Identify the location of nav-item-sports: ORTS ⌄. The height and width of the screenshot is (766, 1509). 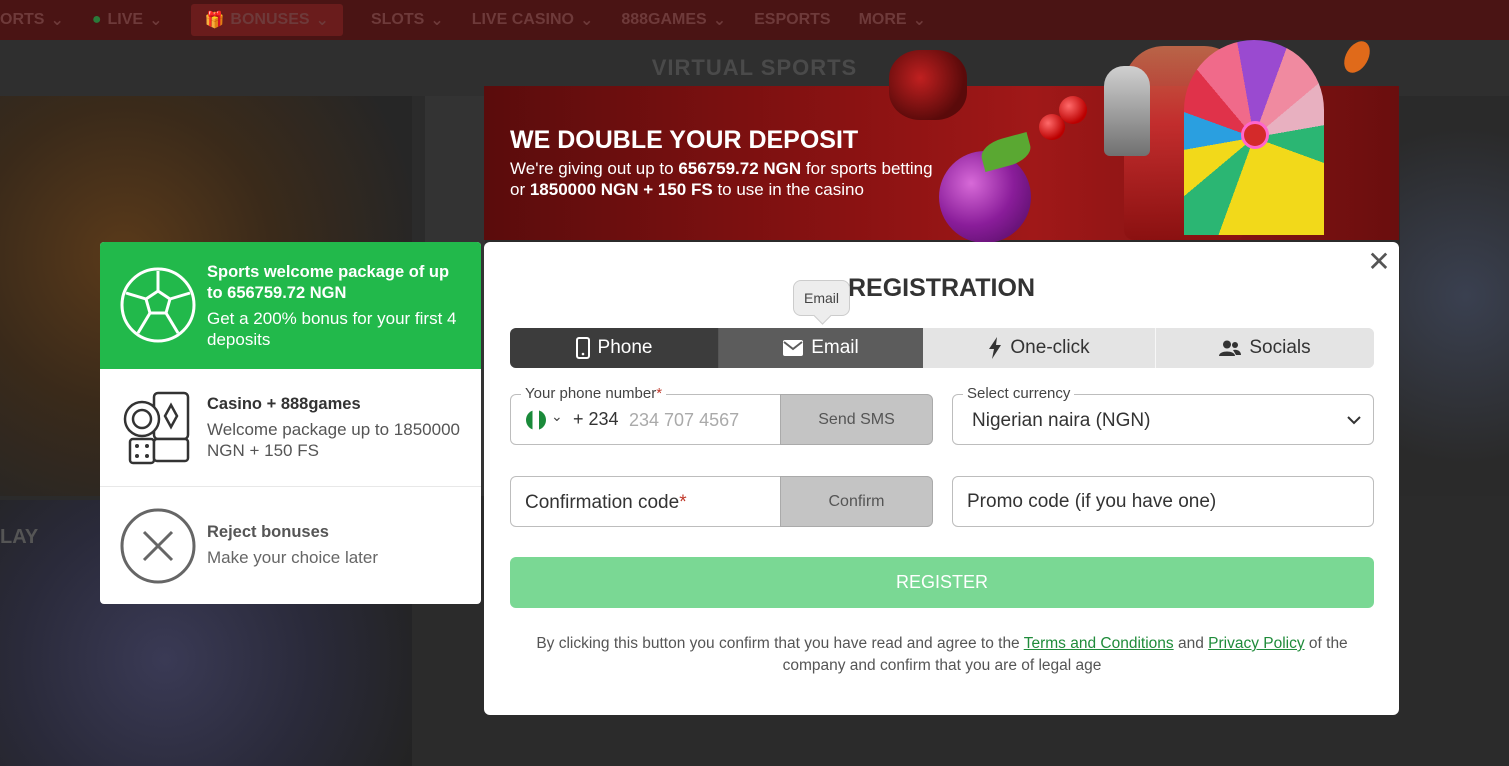
(32, 20).